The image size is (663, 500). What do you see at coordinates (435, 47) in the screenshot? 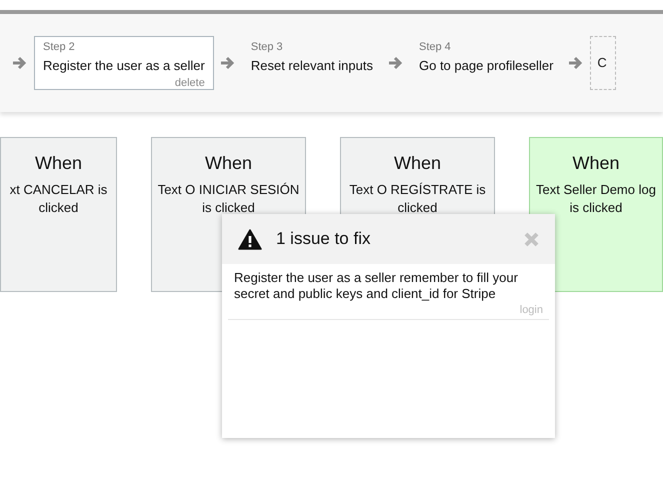
I see `step-number: Step 4` at bounding box center [435, 47].